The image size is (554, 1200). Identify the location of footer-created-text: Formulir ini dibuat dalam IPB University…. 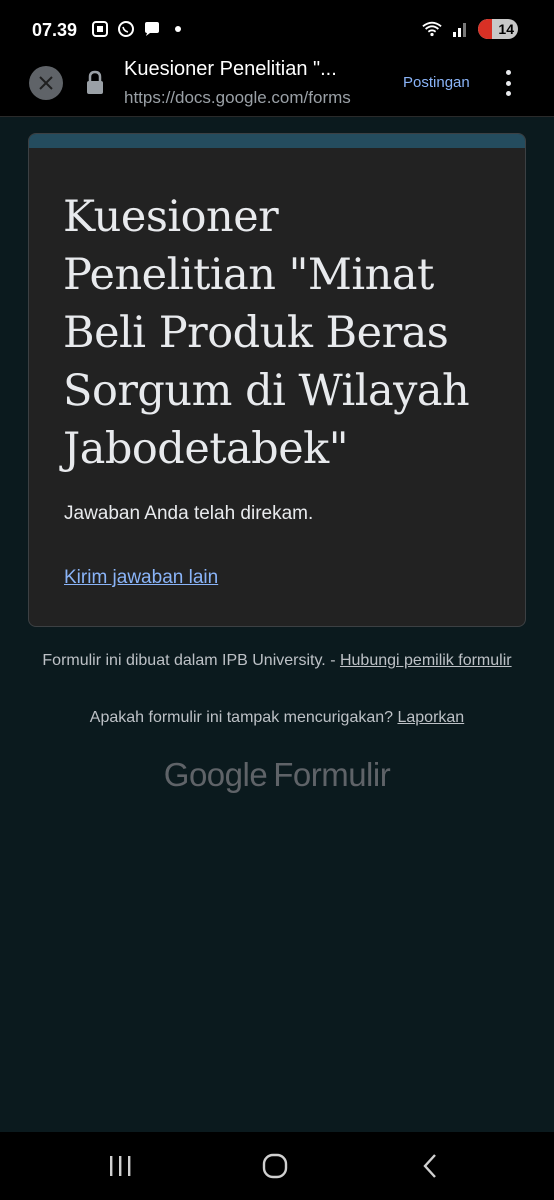
(191, 660).